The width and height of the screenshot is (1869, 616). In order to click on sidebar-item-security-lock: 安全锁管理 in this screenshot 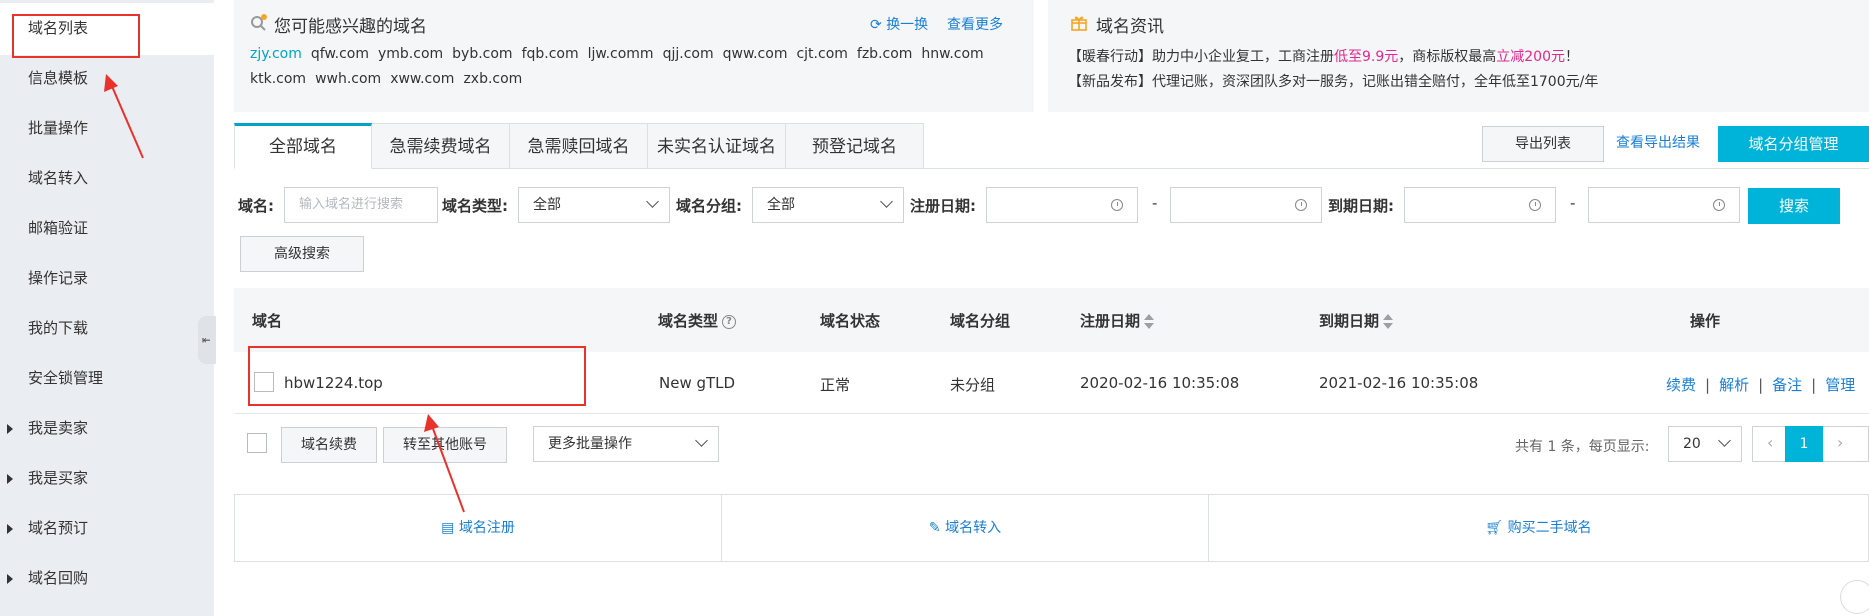, I will do `click(107, 378)`.